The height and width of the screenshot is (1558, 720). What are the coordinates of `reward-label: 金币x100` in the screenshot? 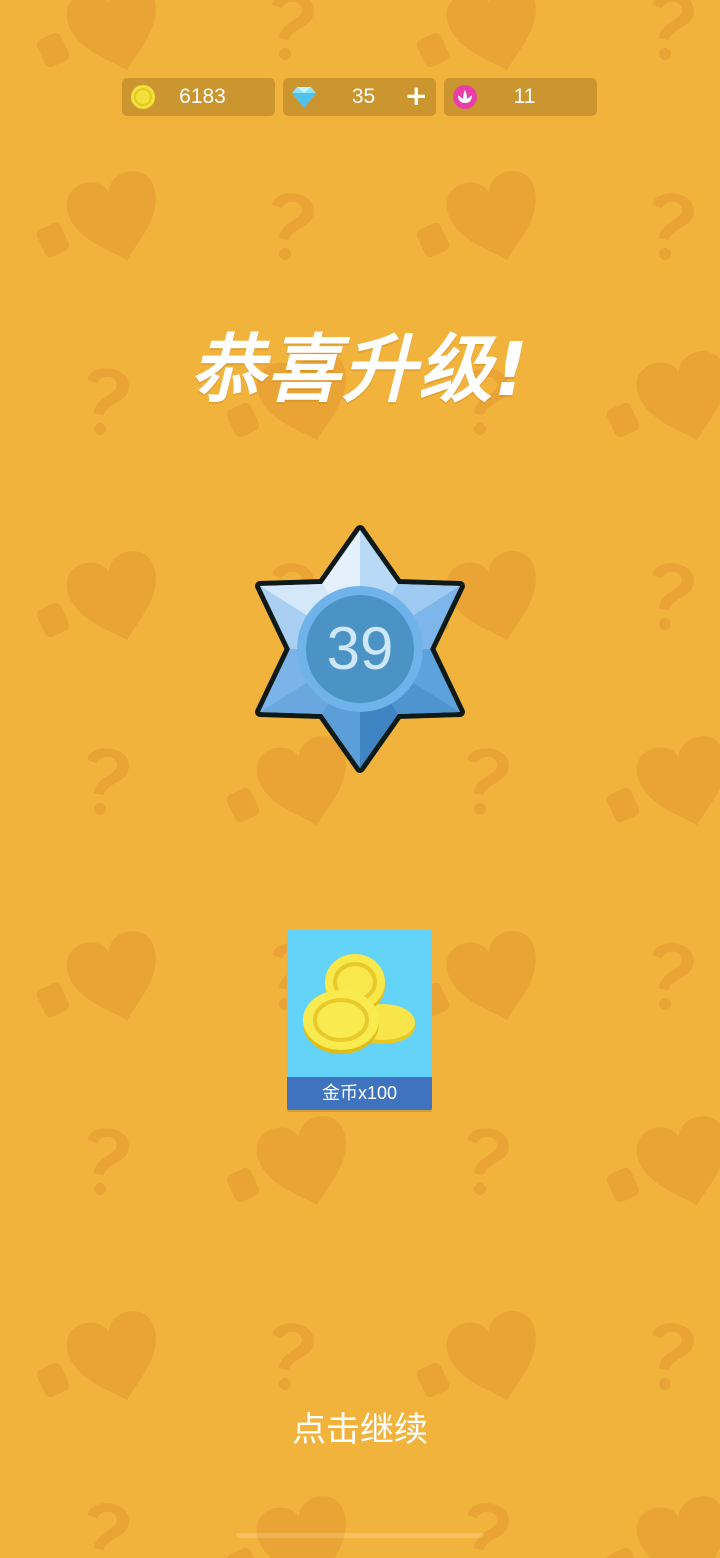 It's located at (359, 1093).